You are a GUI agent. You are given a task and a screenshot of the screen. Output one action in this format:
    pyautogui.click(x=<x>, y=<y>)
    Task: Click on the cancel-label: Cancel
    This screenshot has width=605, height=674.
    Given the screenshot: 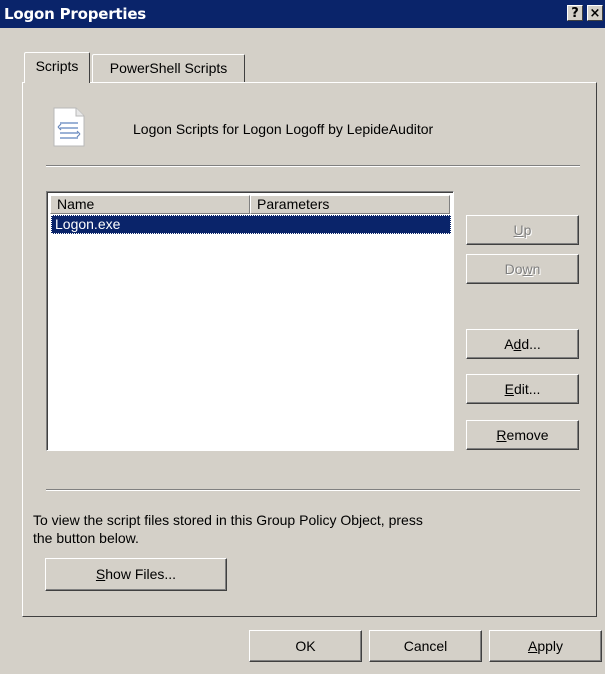 What is the action you would take?
    pyautogui.click(x=425, y=646)
    